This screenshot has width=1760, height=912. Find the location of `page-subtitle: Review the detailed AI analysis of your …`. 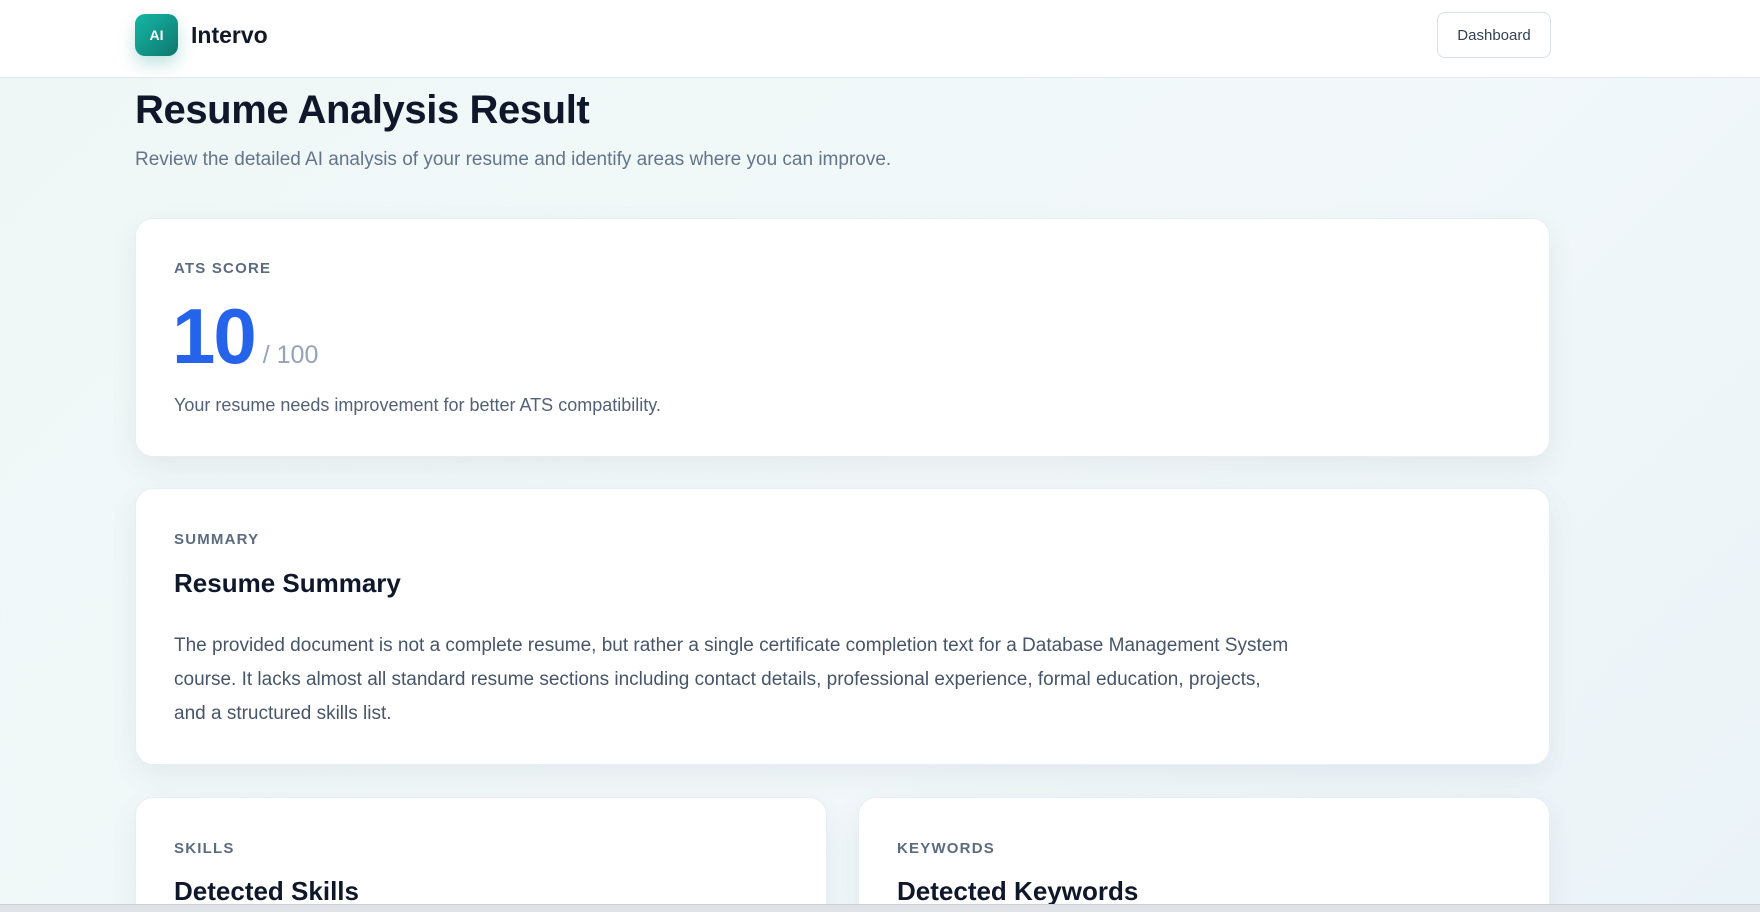

page-subtitle: Review the detailed AI analysis of your … is located at coordinates (513, 159).